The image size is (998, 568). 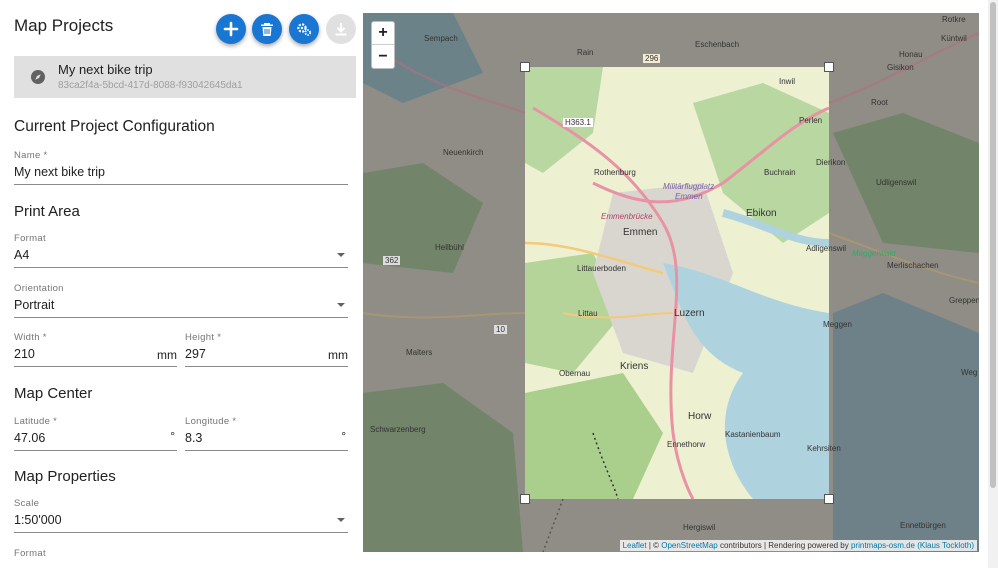 I want to click on place-label: Eschenbach, so click(x=717, y=44).